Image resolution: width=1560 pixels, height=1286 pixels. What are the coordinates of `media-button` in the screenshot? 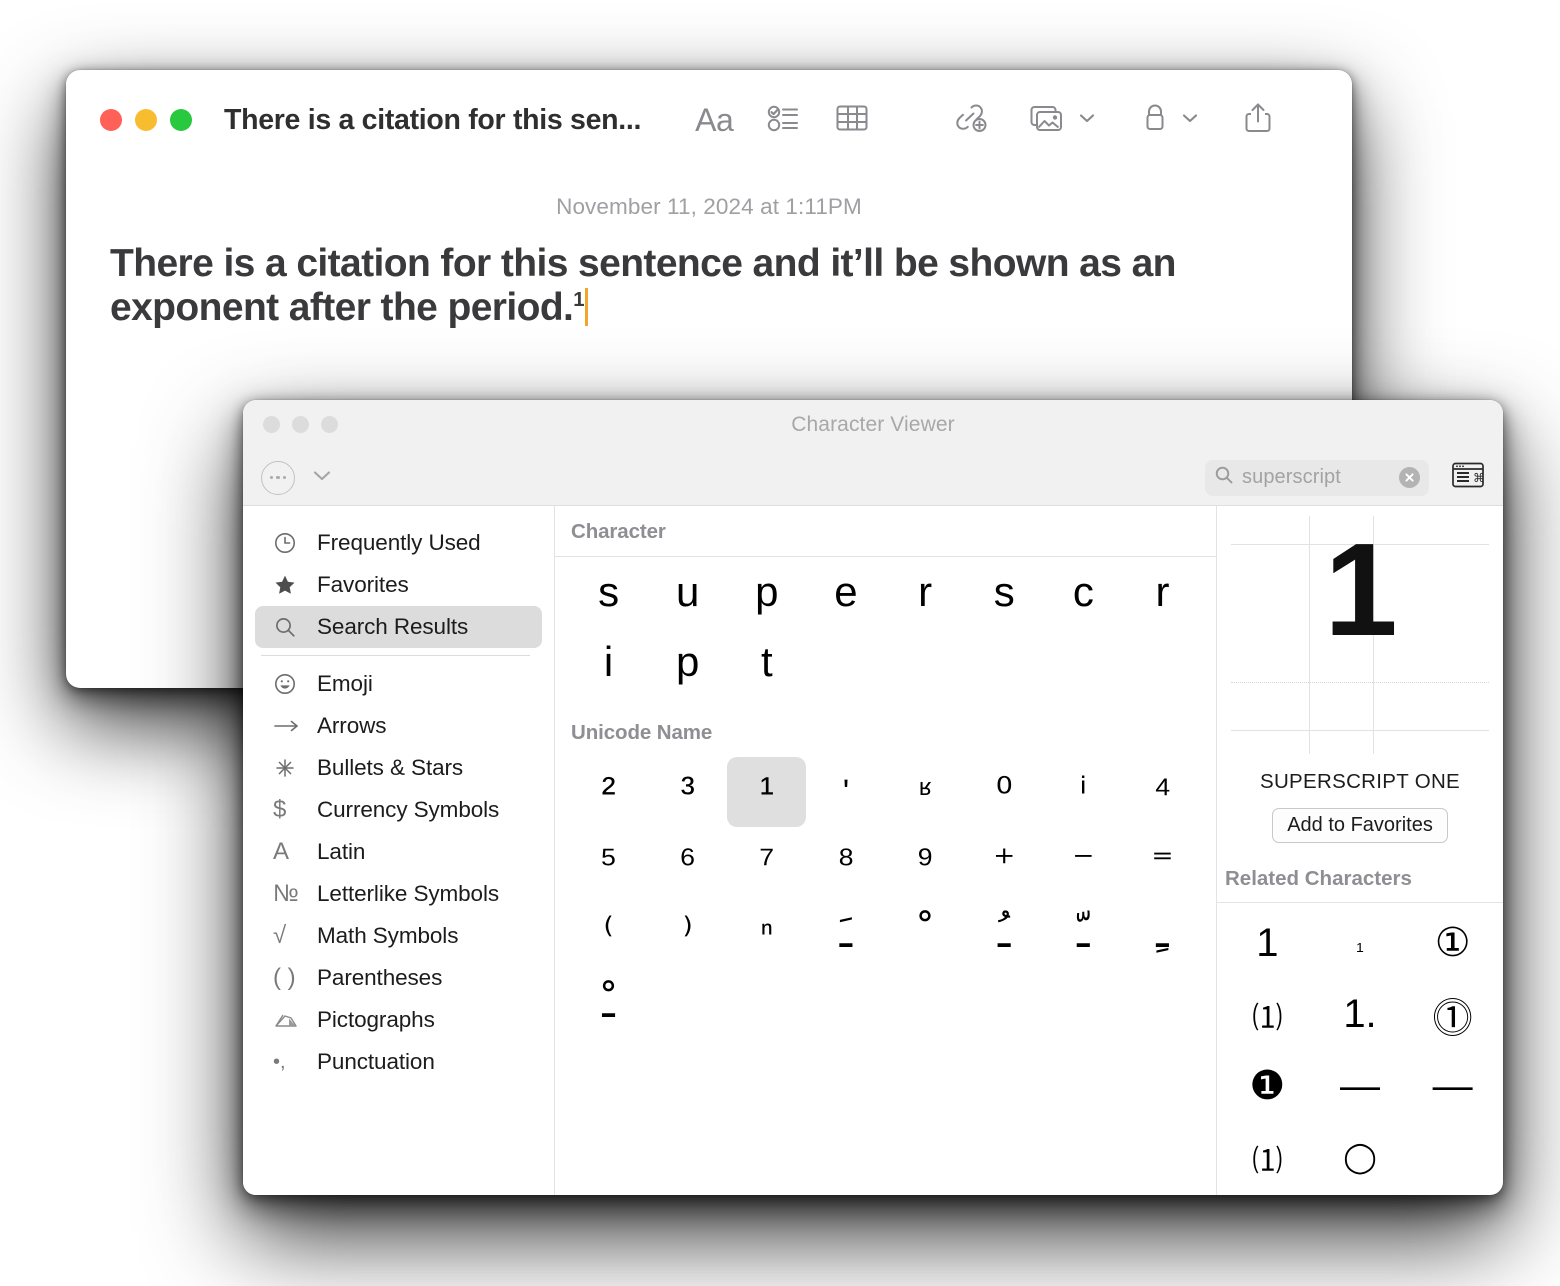 It's located at (1062, 120).